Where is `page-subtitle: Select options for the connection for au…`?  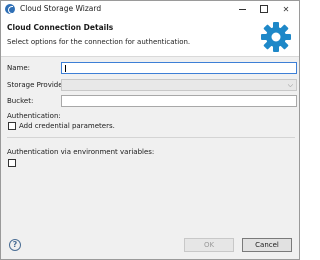
page-subtitle: Select options for the connection for au… is located at coordinates (99, 42).